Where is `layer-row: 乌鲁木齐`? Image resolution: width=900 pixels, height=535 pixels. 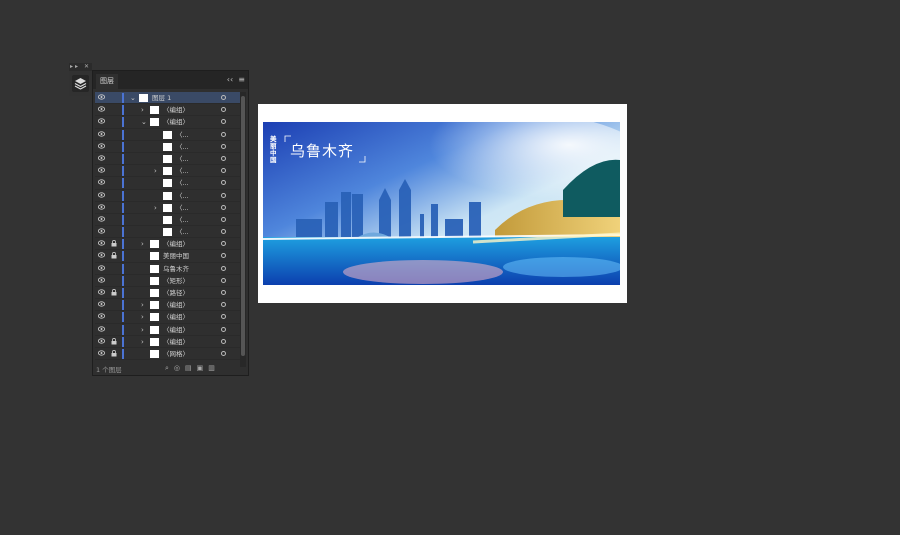 layer-row: 乌鲁木齐 is located at coordinates (167, 269).